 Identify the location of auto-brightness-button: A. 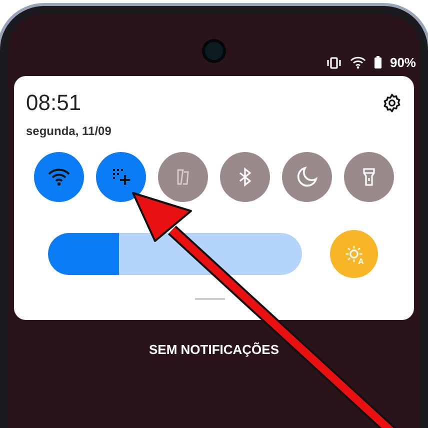
(354, 254).